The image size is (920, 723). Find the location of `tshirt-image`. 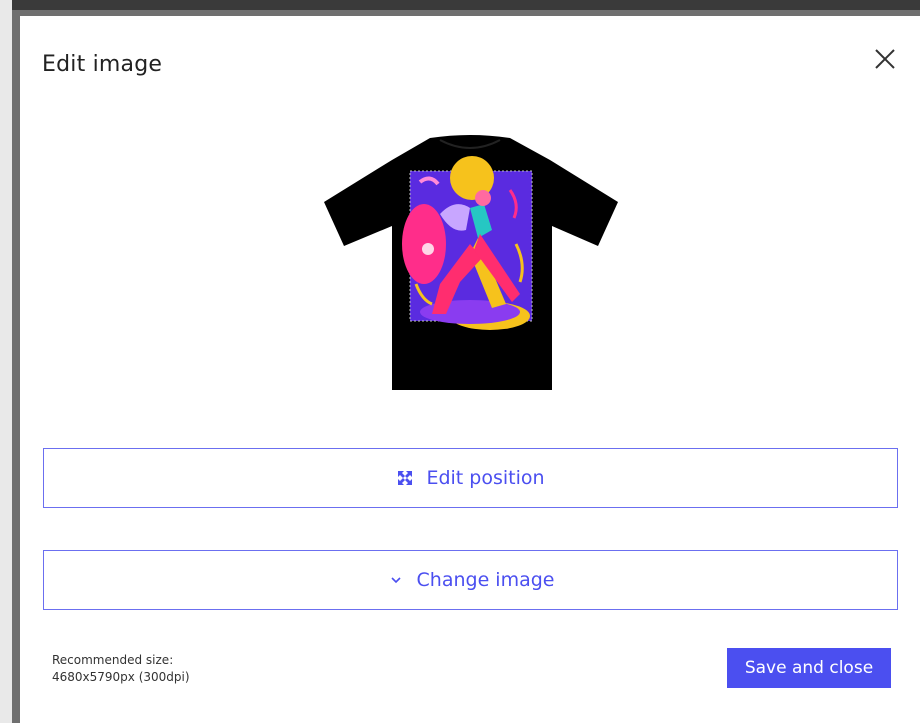

tshirt-image is located at coordinates (471, 262).